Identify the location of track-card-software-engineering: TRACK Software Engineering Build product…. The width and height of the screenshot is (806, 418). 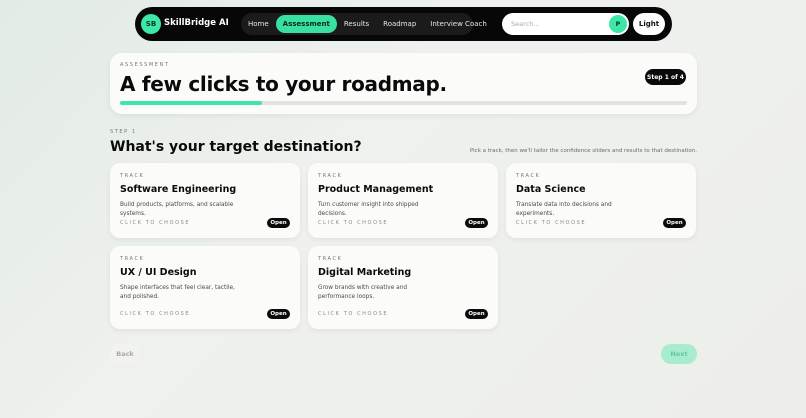
(205, 200).